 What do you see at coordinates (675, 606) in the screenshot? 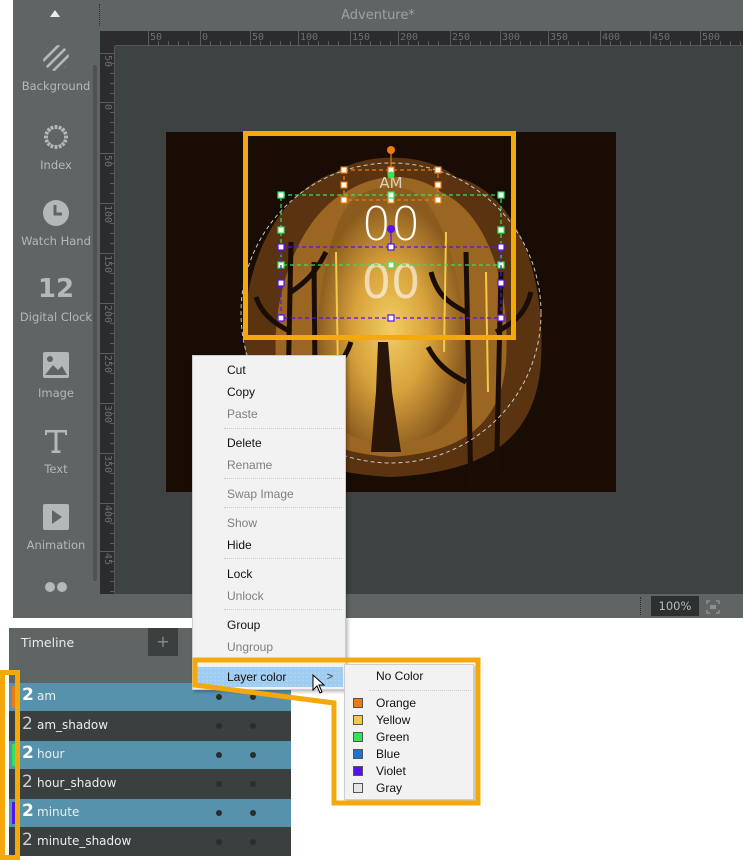
I see `zoom-level: 100%` at bounding box center [675, 606].